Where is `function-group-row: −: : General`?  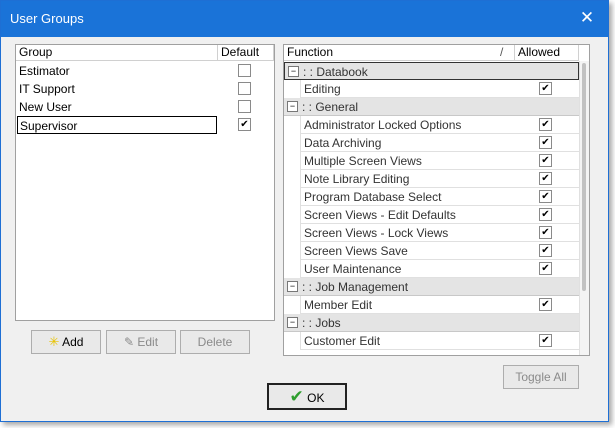 function-group-row: −: : General is located at coordinates (431, 107).